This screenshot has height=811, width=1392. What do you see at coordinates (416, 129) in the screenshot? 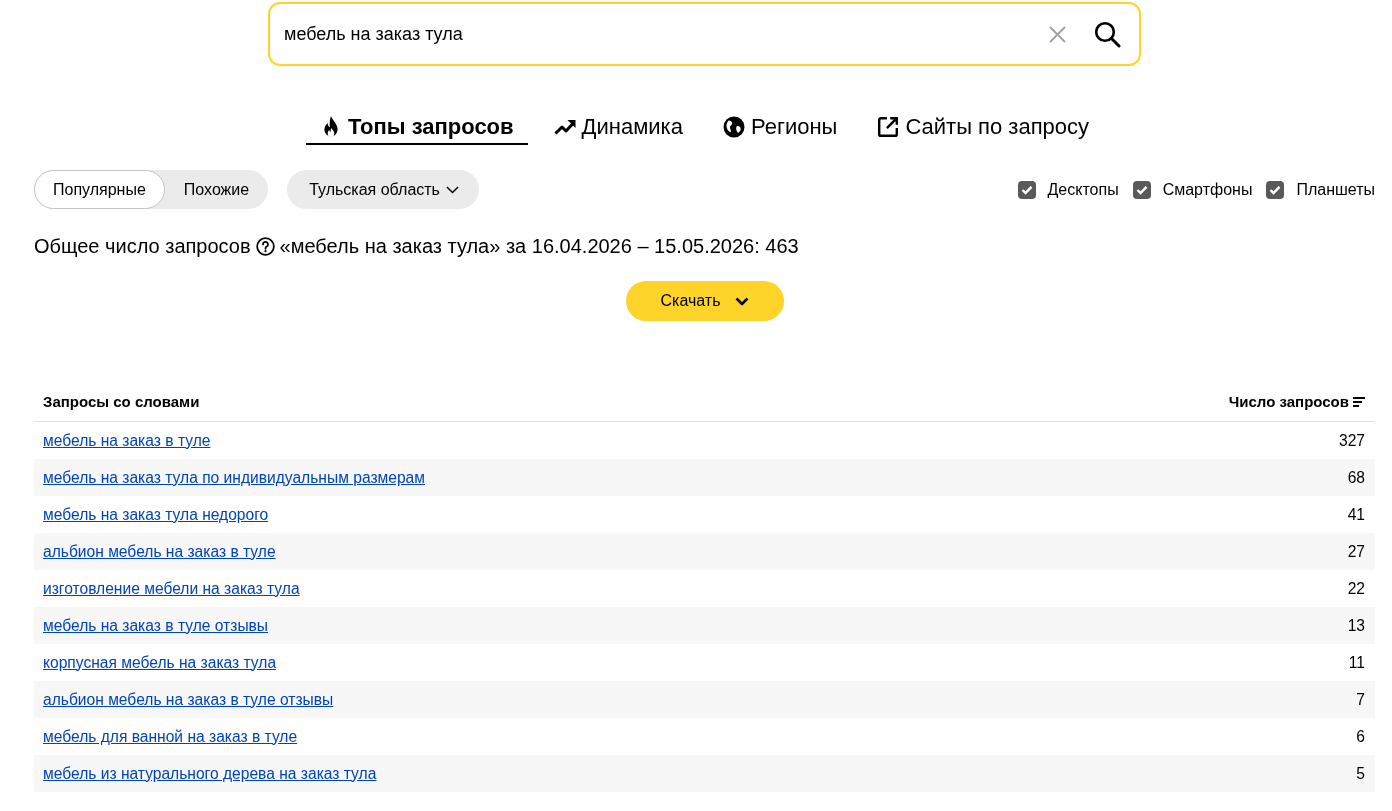
I see `nav-tab: Топы запросов` at bounding box center [416, 129].